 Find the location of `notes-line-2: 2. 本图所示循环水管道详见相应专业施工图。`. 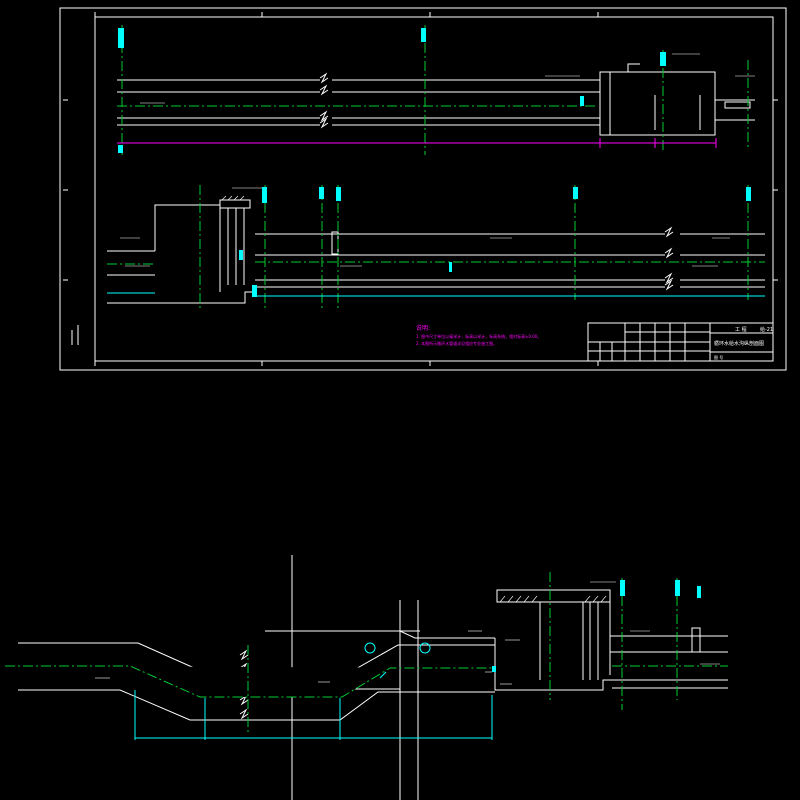

notes-line-2: 2. 本图所示循环水管道详见相应专业施工图。 is located at coordinates (456, 343).